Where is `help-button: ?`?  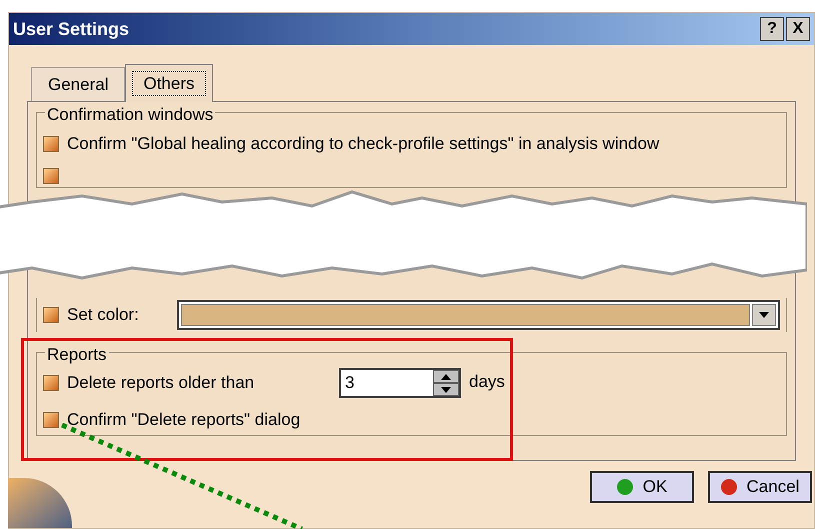 help-button: ? is located at coordinates (772, 29).